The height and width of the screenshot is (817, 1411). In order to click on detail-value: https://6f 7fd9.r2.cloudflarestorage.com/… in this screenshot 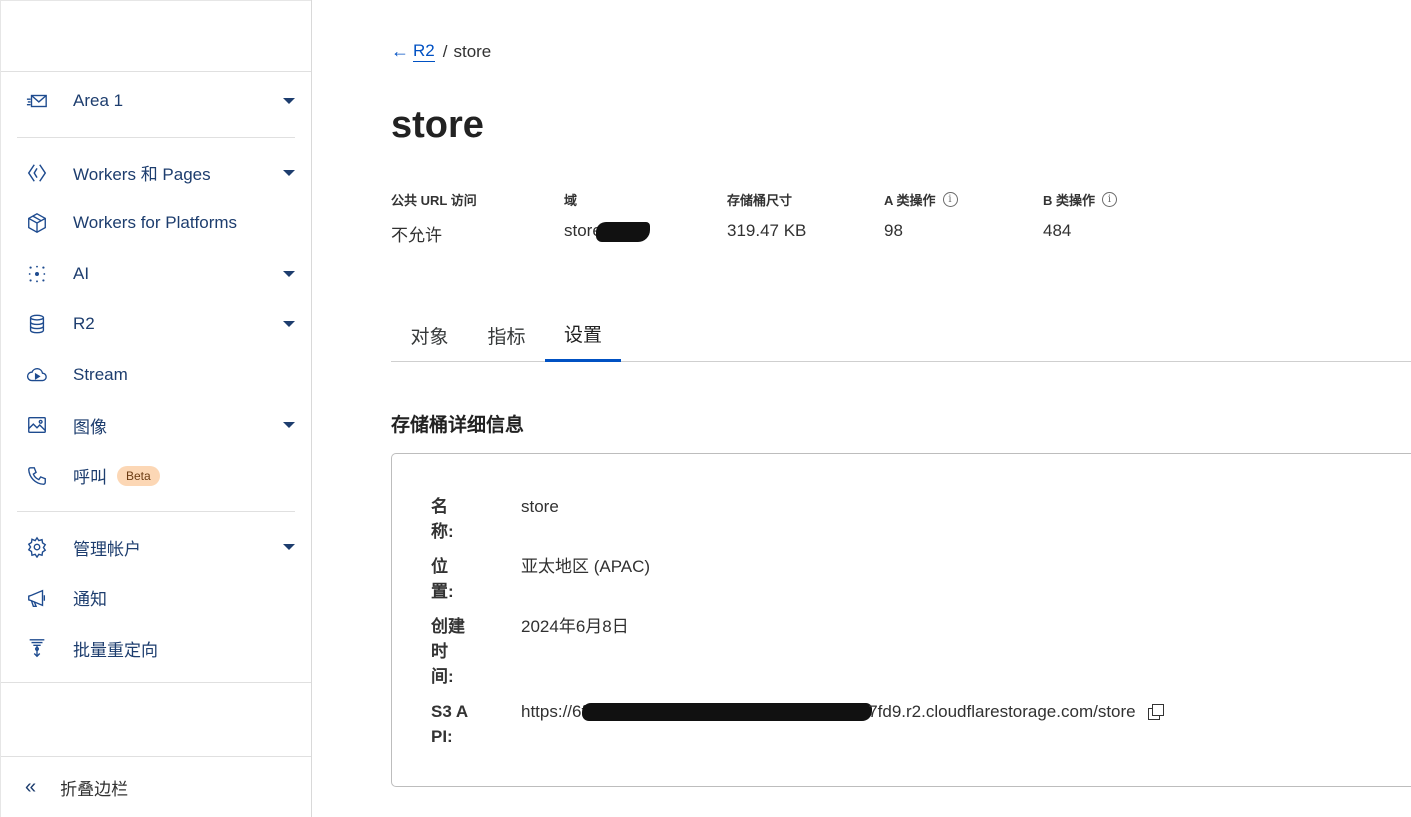, I will do `click(842, 711)`.